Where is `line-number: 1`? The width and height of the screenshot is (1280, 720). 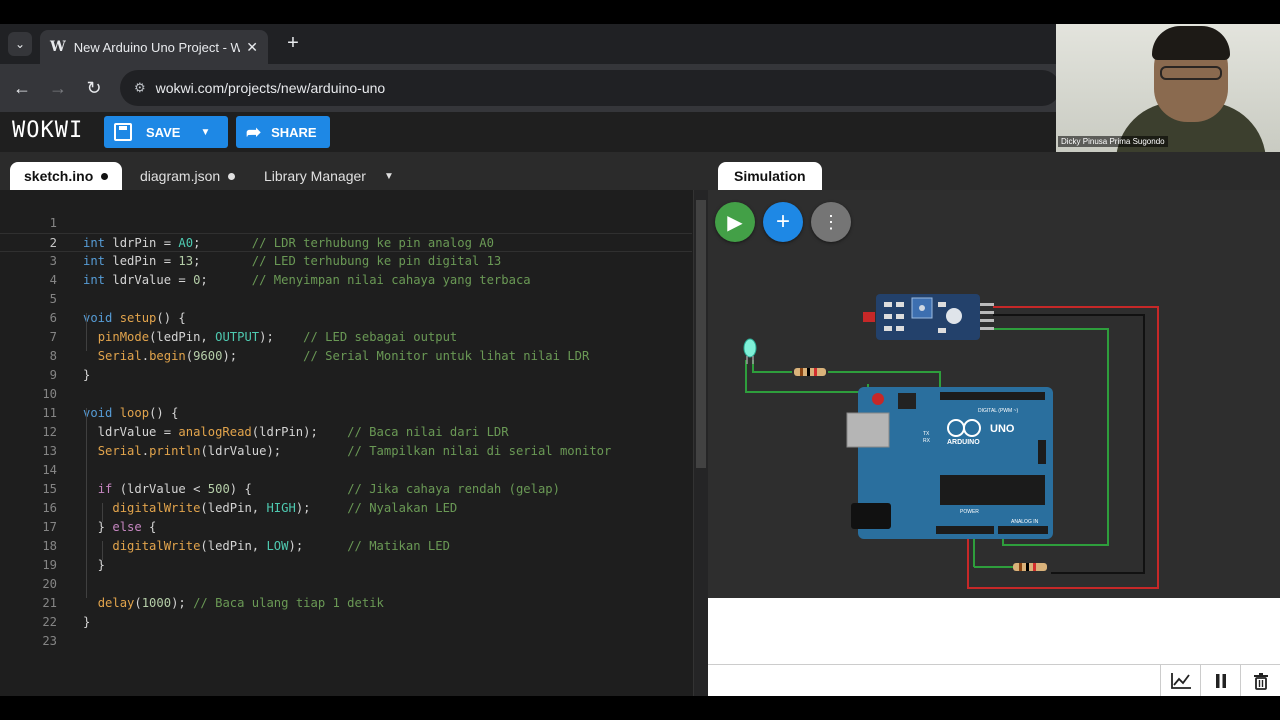
line-number: 1 is located at coordinates (53, 223).